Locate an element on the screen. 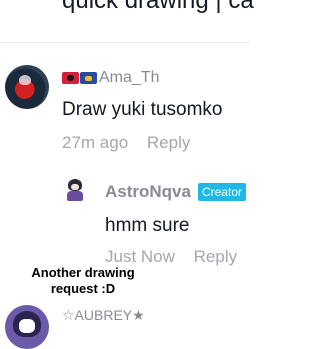 The image size is (320, 349). comment-username: ☆AUBREY★ is located at coordinates (103, 315).